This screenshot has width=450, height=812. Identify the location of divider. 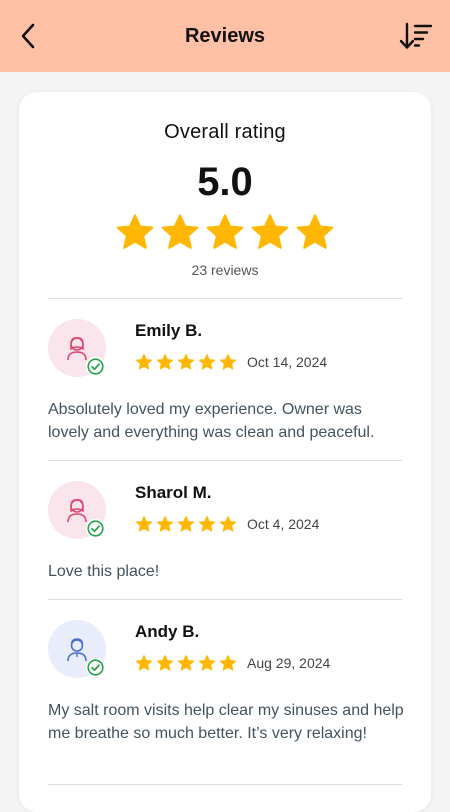
(225, 784).